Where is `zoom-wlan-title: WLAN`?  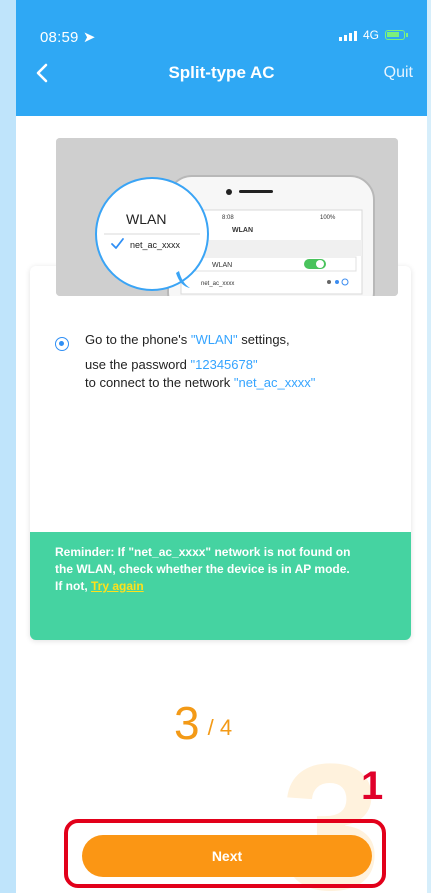
zoom-wlan-title: WLAN is located at coordinates (146, 219).